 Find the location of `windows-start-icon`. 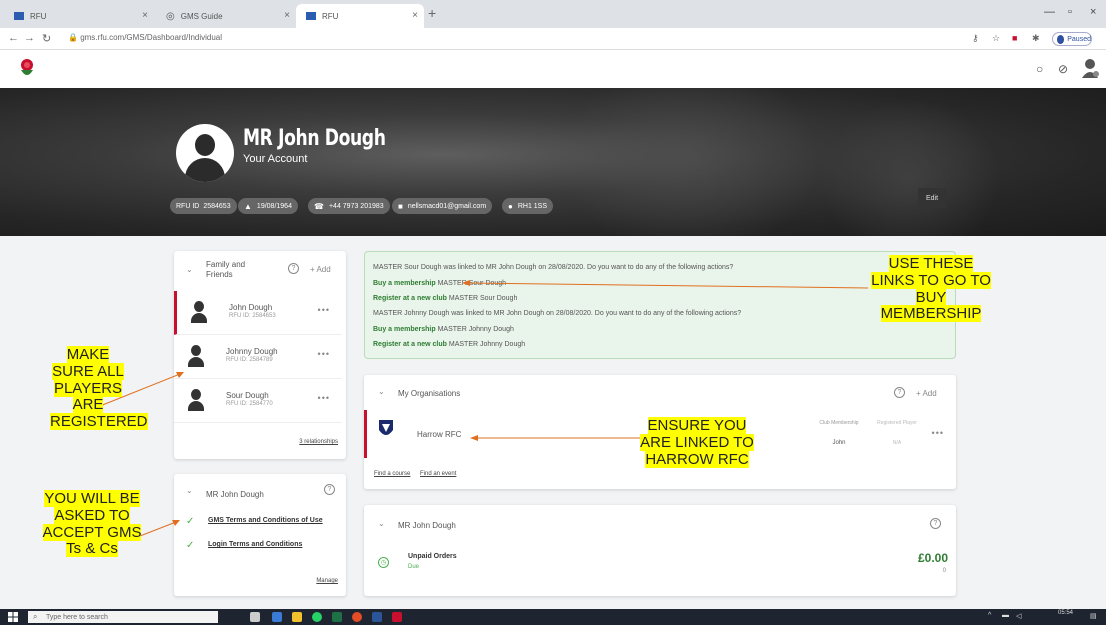

windows-start-icon is located at coordinates (13, 617).